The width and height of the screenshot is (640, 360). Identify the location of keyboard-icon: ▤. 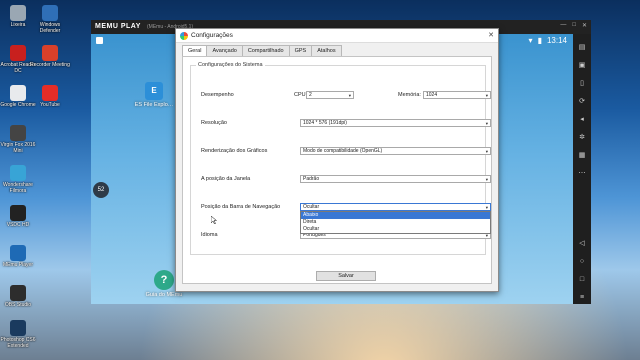
(582, 48).